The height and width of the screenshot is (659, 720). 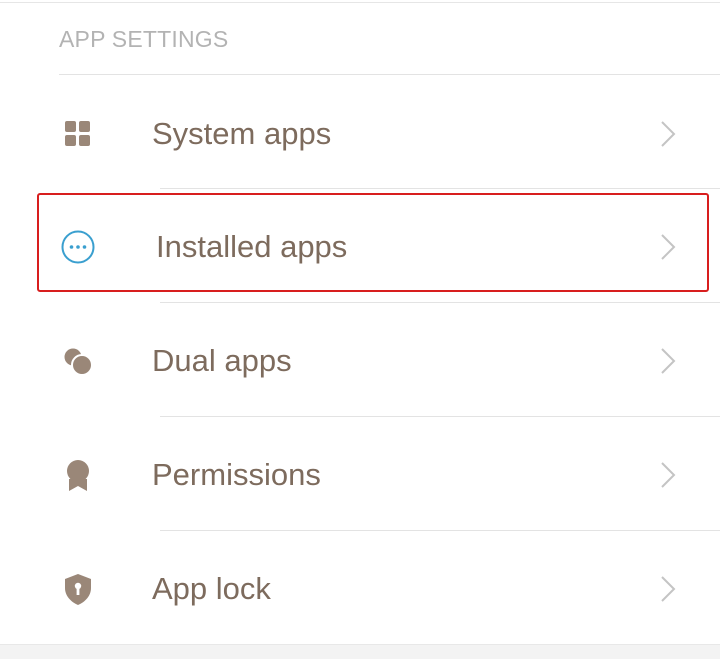 What do you see at coordinates (144, 39) in the screenshot?
I see `section-header: APP SETTINGS` at bounding box center [144, 39].